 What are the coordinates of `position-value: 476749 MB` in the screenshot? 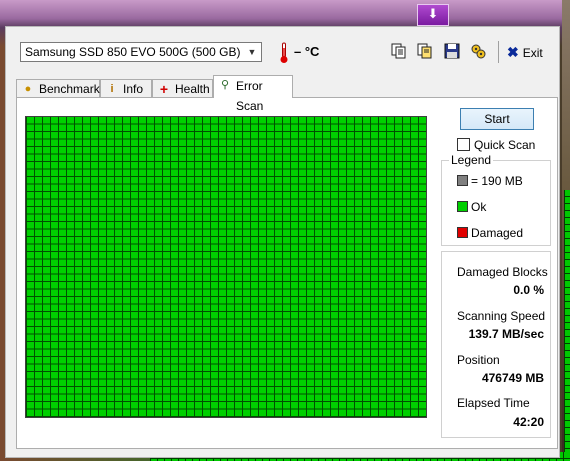 It's located at (512, 378).